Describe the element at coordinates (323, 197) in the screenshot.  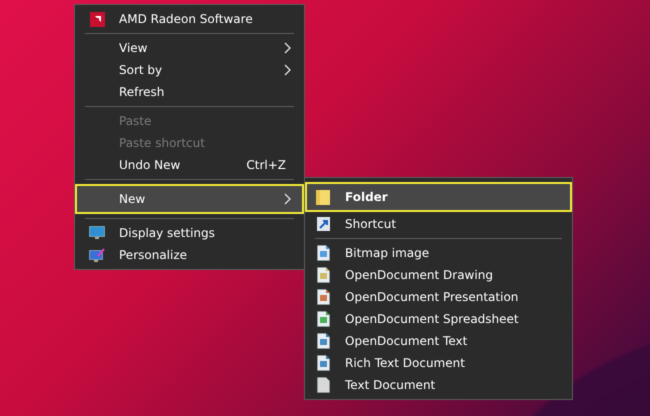
I see `folder-icon` at that location.